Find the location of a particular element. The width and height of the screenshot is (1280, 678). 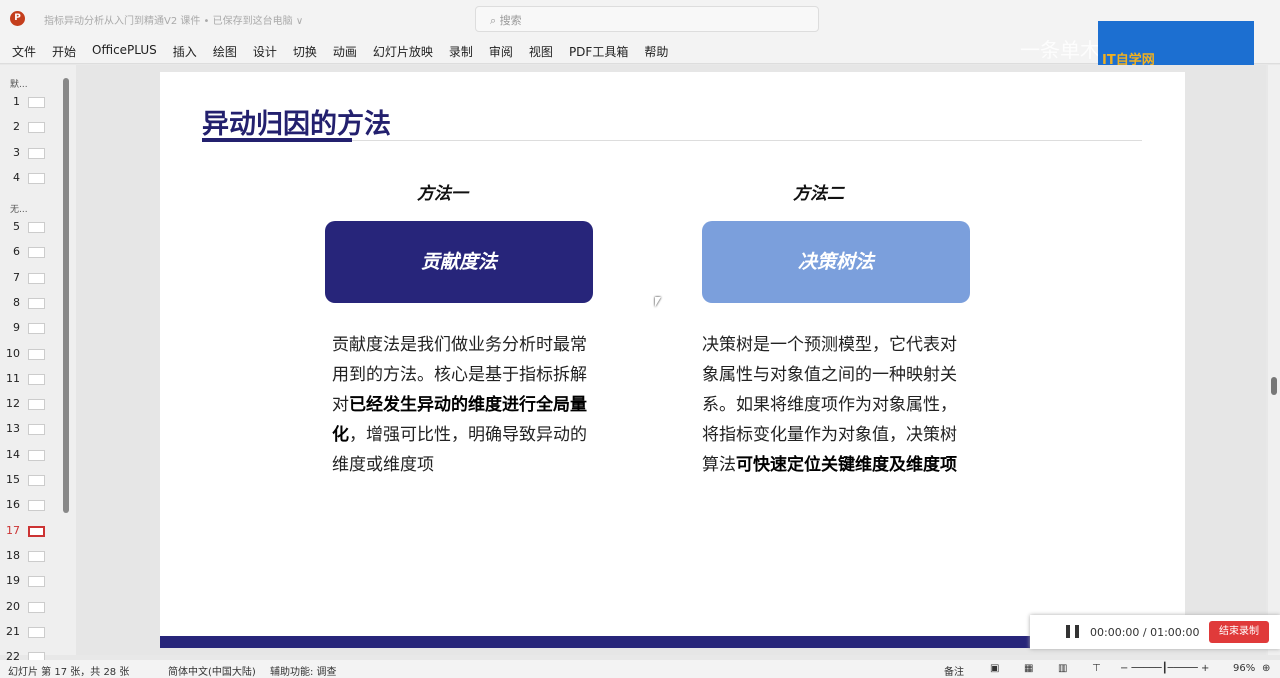

notes-button: 备注 is located at coordinates (954, 670).